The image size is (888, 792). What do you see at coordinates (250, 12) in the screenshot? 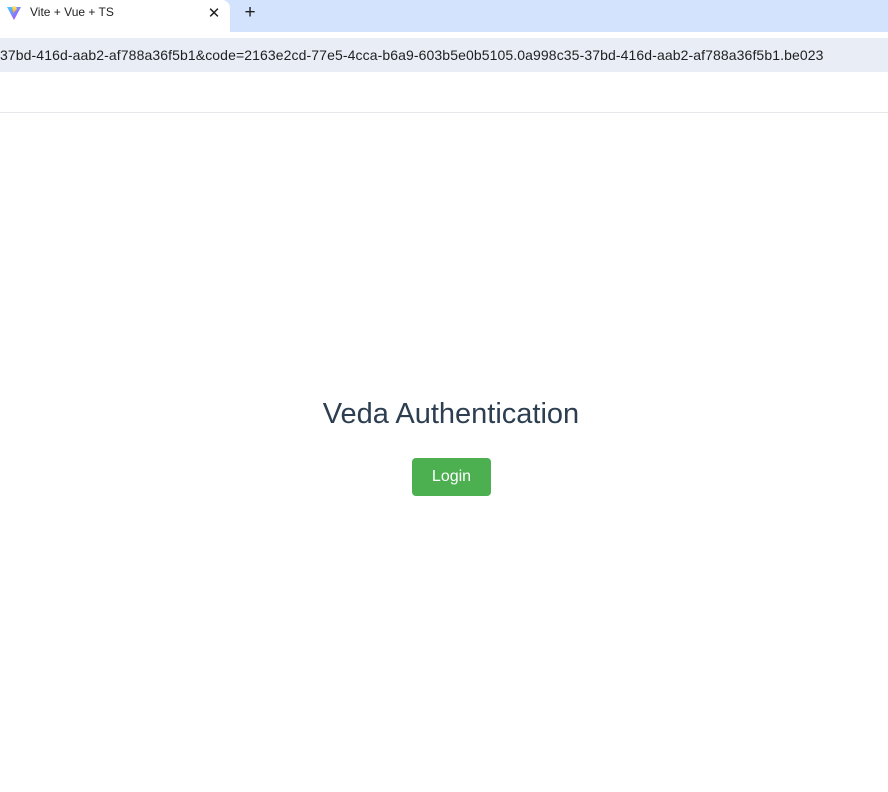
I see `new-tab-plus-icon: +` at bounding box center [250, 12].